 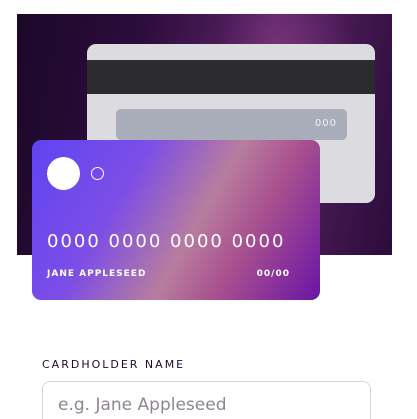 I want to click on card-holder-name: JANE APPLESEED, so click(x=97, y=274).